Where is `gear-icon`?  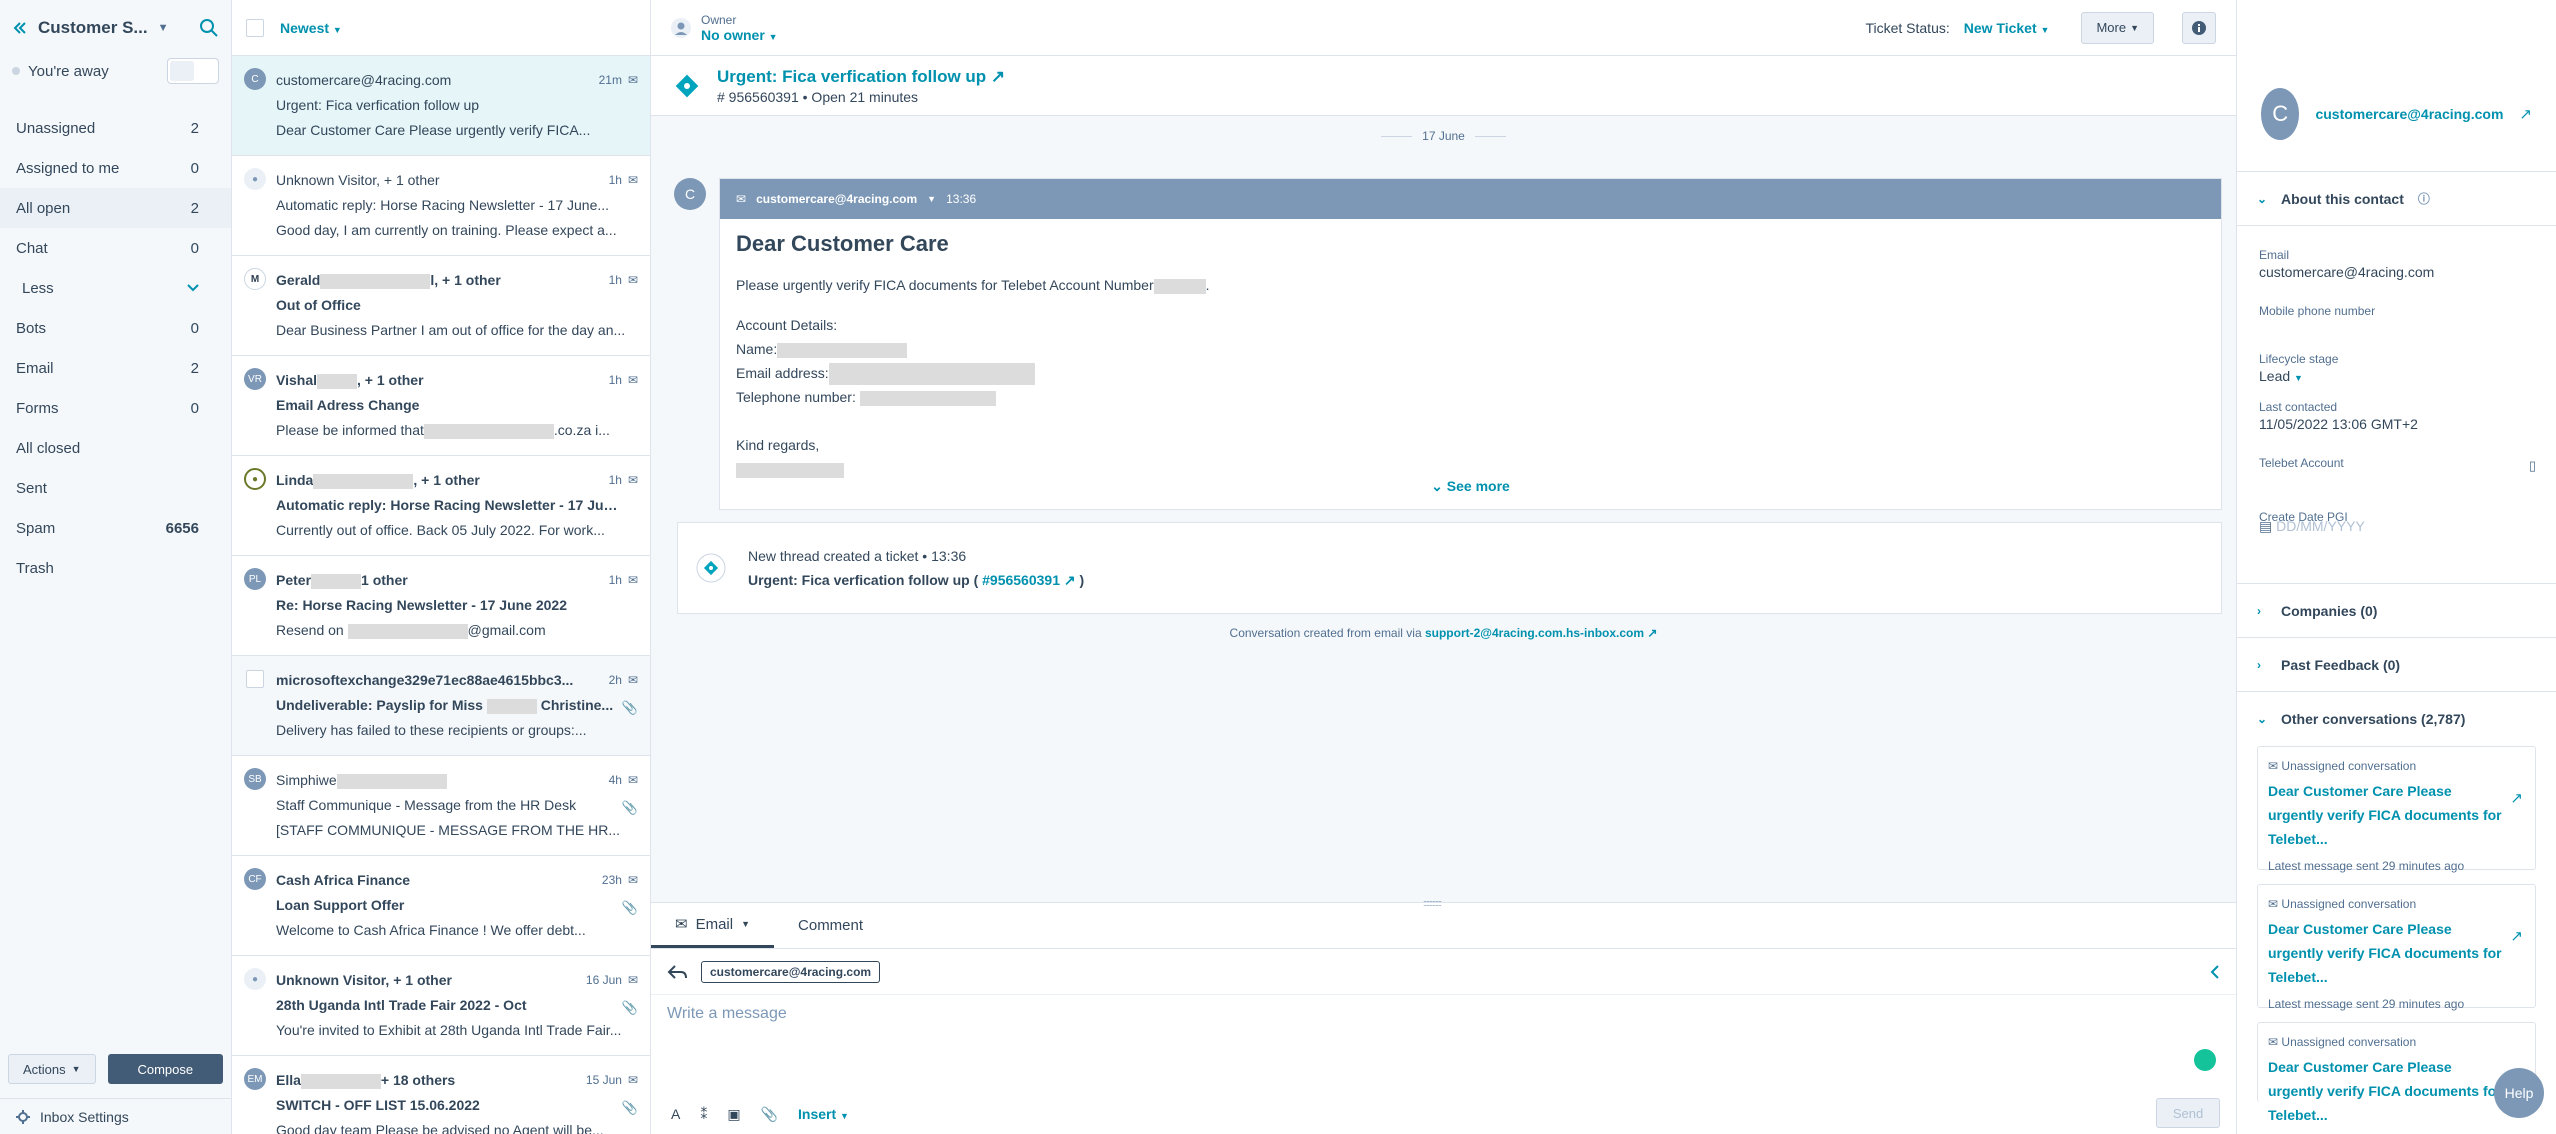
gear-icon is located at coordinates (23, 1116).